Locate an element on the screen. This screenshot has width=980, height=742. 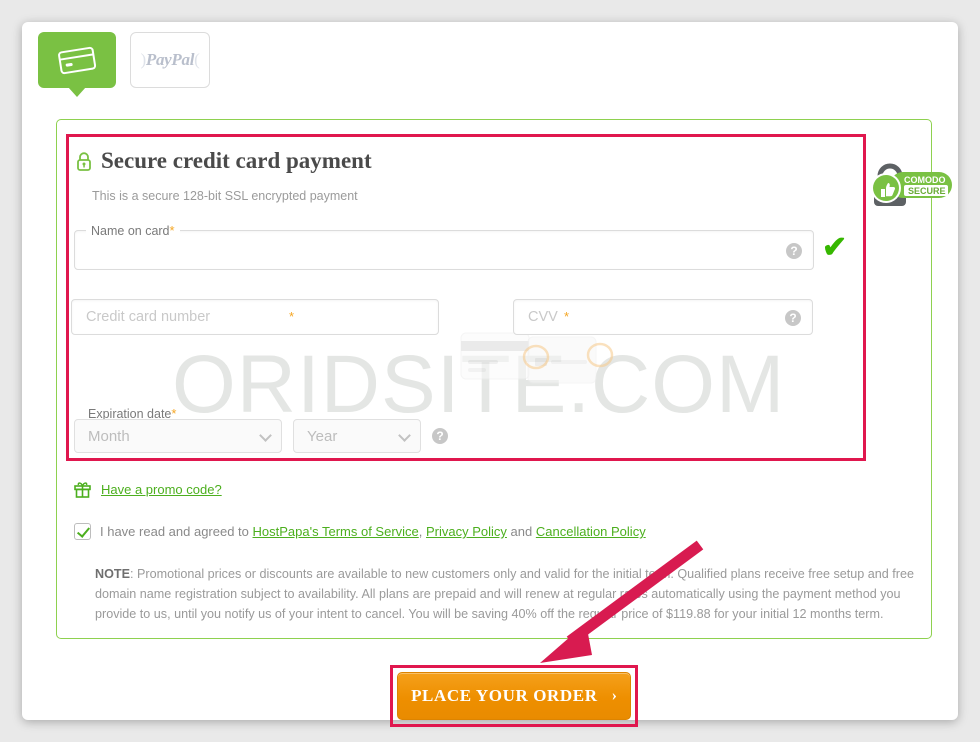
payment-method-tabs: )PayPal( is located at coordinates (124, 64).